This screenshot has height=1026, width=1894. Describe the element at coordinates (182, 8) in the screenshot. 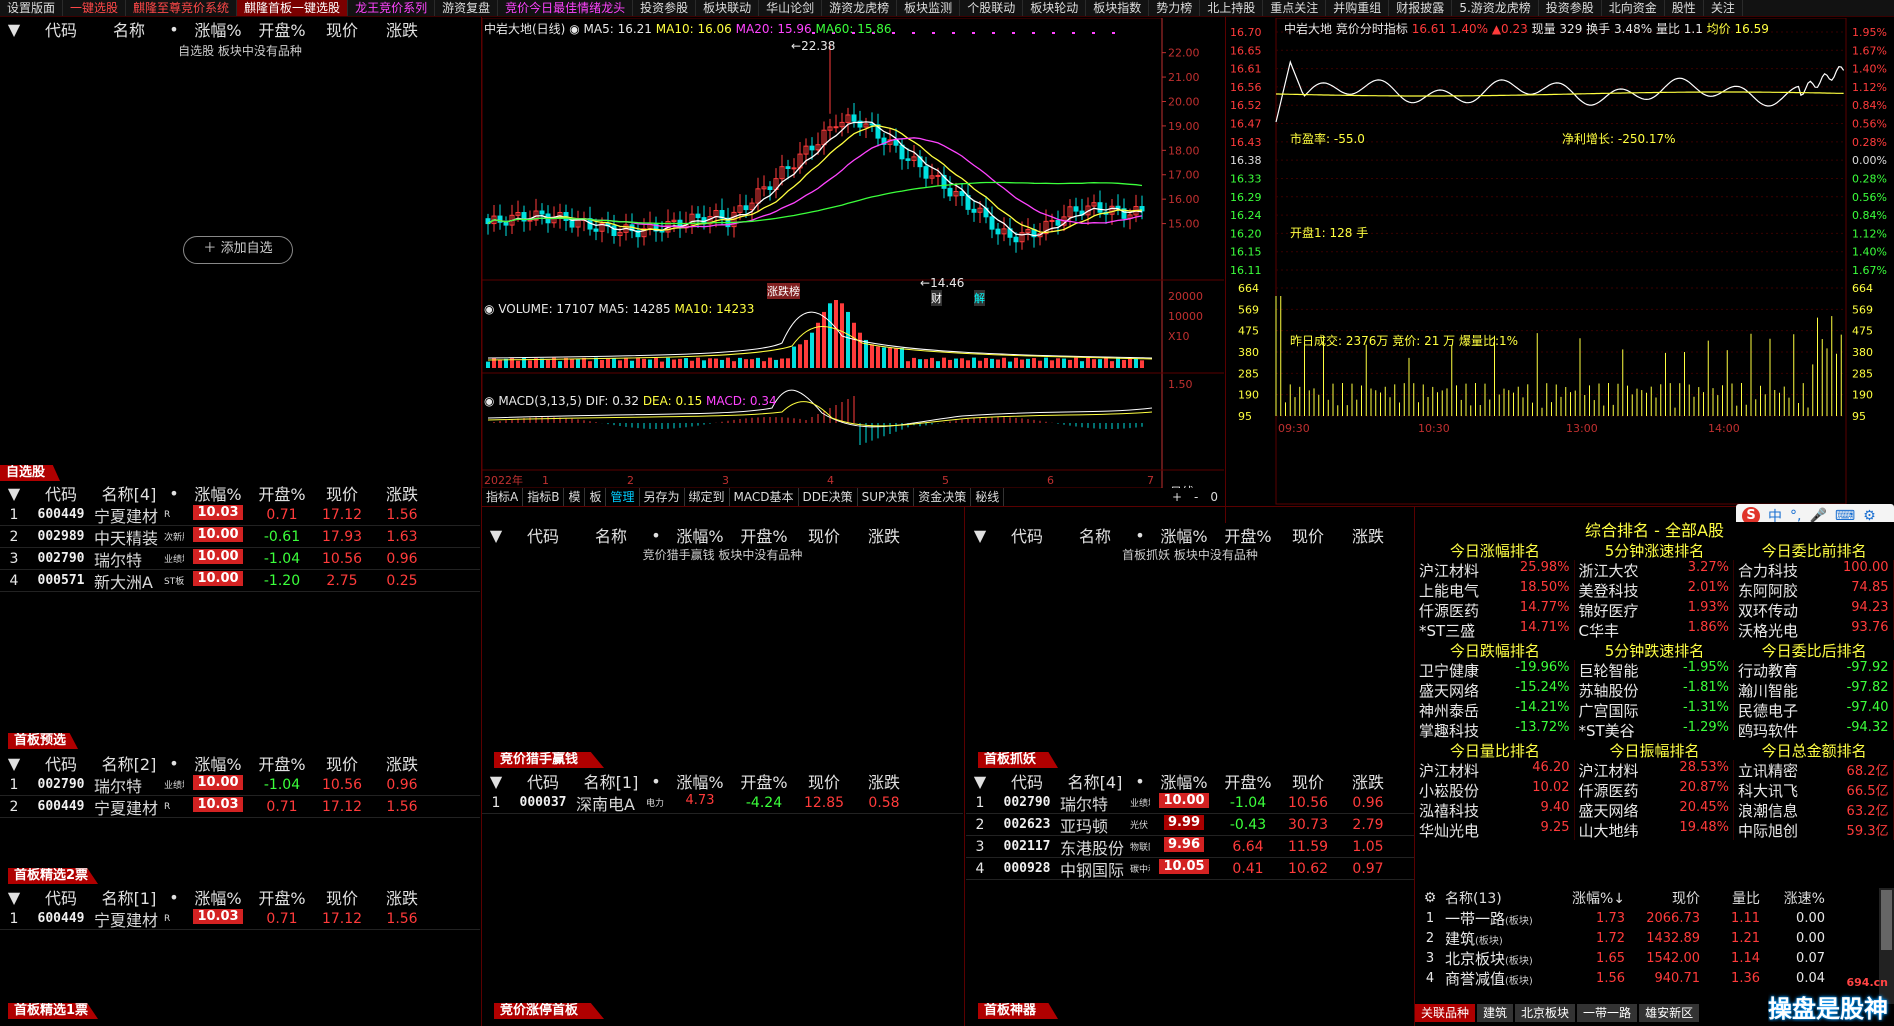

I see `tab-item: 麒隆至尊竞价系统` at that location.